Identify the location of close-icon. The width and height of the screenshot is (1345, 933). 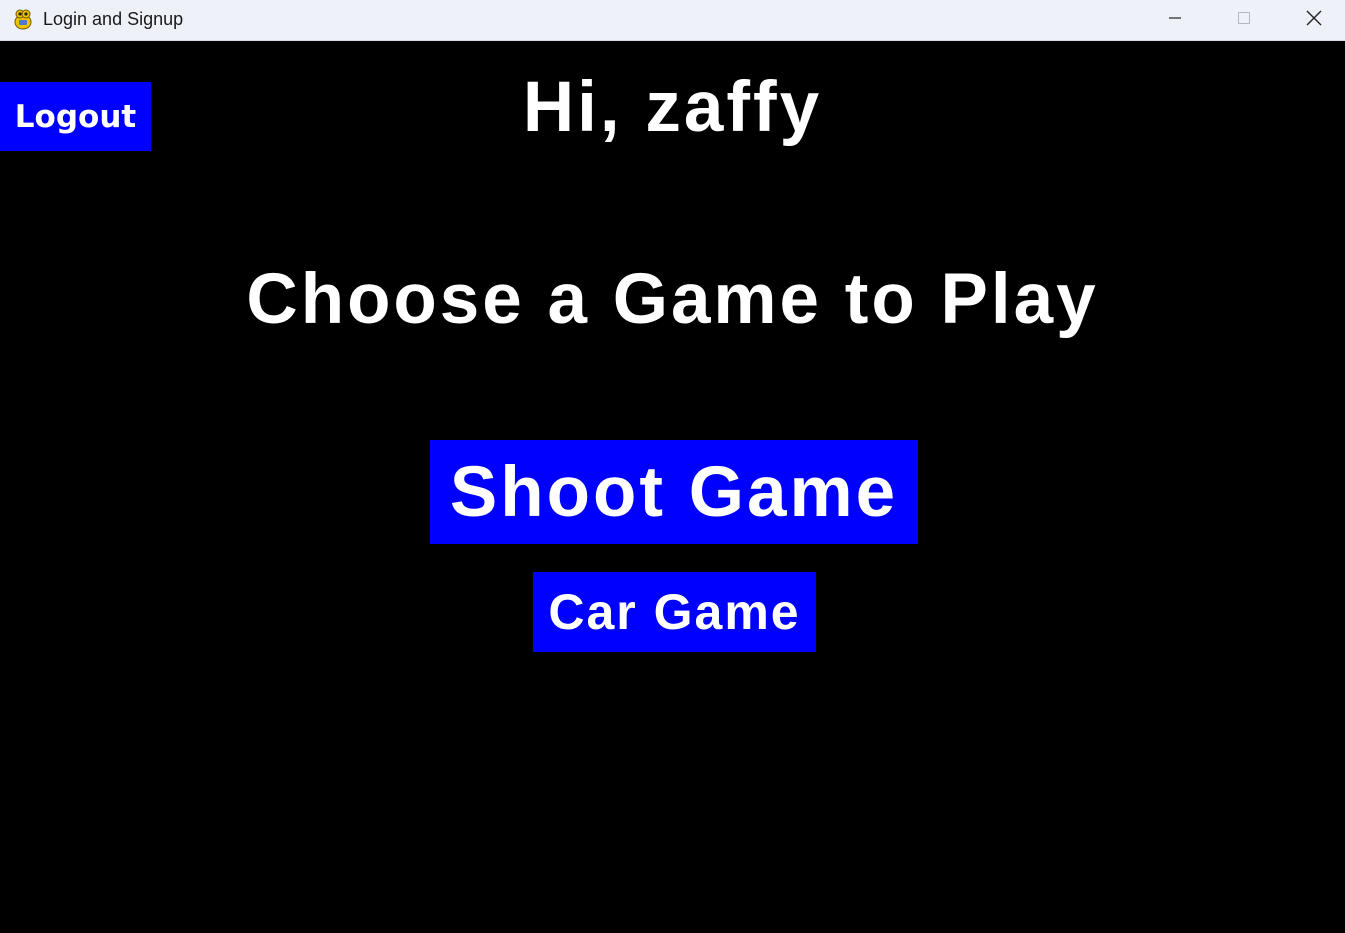
(1314, 20).